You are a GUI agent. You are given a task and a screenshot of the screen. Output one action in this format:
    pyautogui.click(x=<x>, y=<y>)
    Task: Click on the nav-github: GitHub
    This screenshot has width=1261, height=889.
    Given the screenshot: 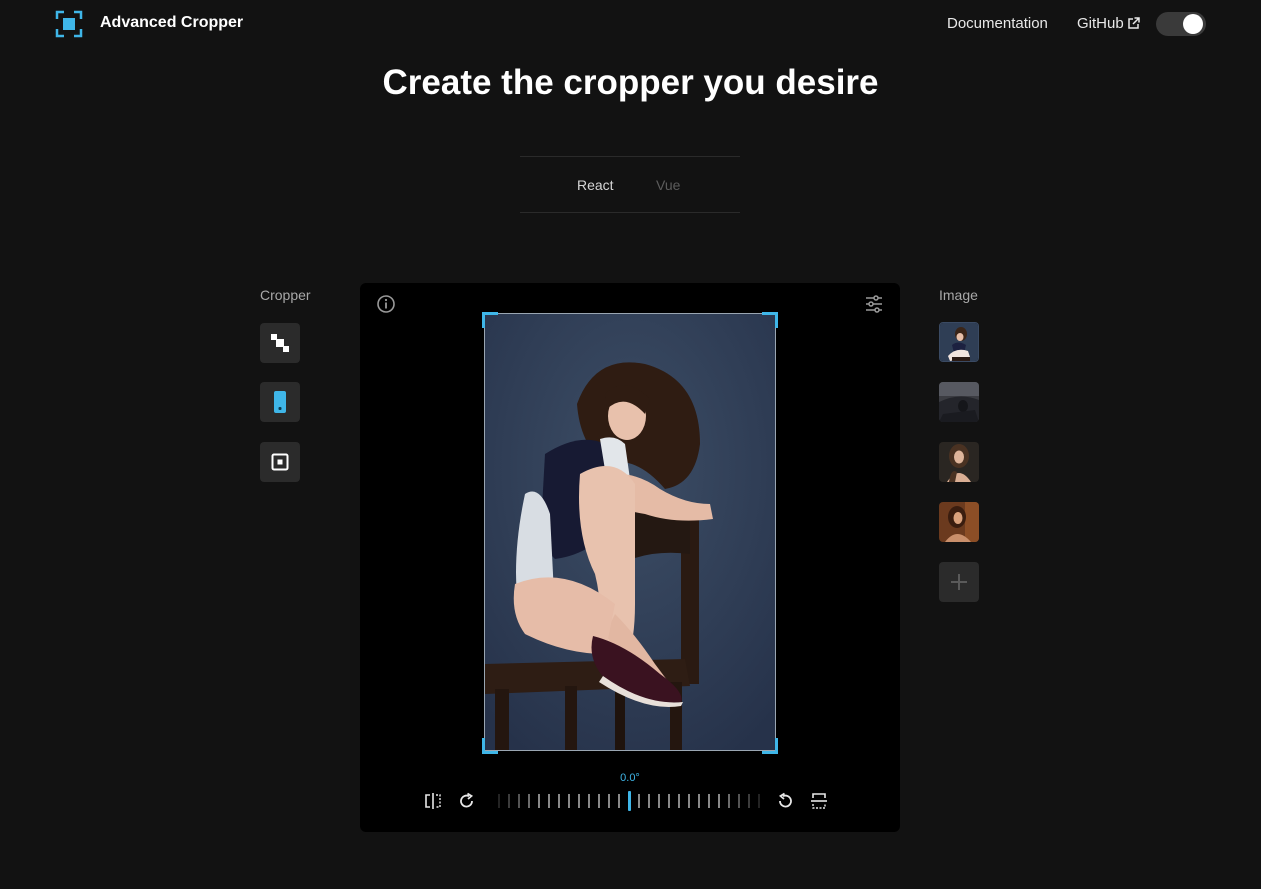 What is the action you would take?
    pyautogui.click(x=1108, y=23)
    